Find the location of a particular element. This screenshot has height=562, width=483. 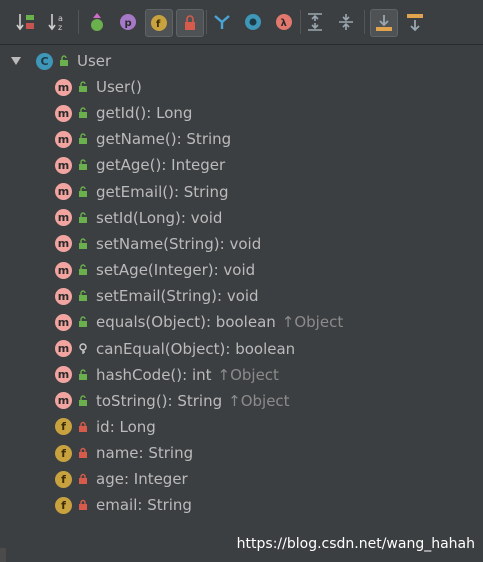

tree-node-member: m setEmail(String): void is located at coordinates (157, 296).